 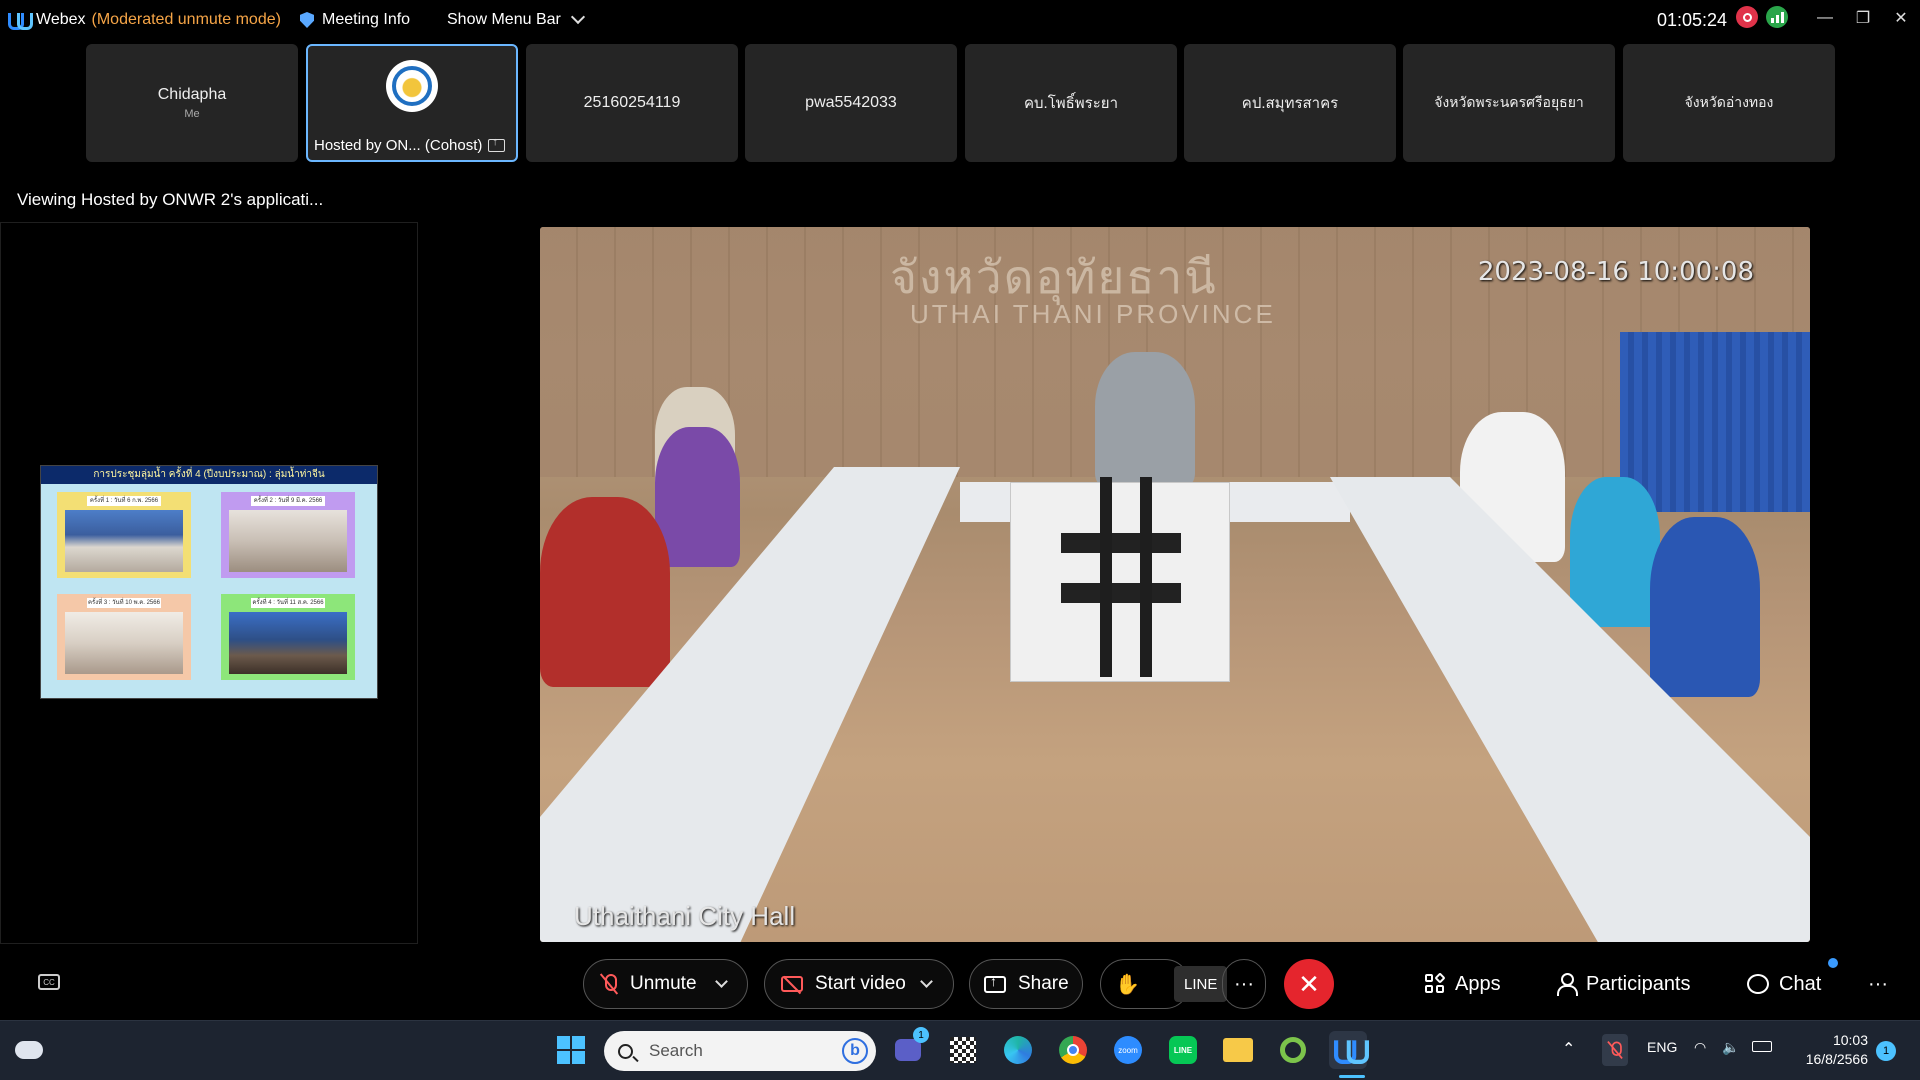 I want to click on blue-curtain, so click(x=1715, y=422).